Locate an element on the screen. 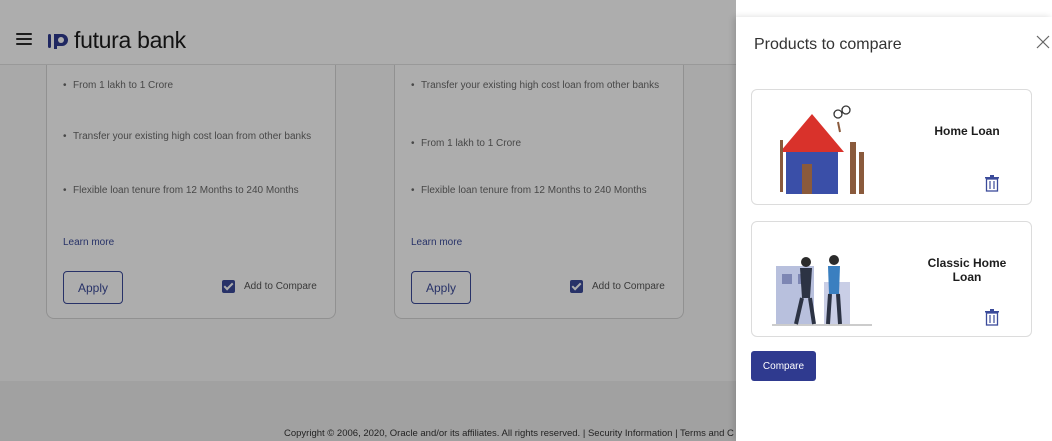 This screenshot has width=1052, height=441. product-name: Home Loan is located at coordinates (967, 131).